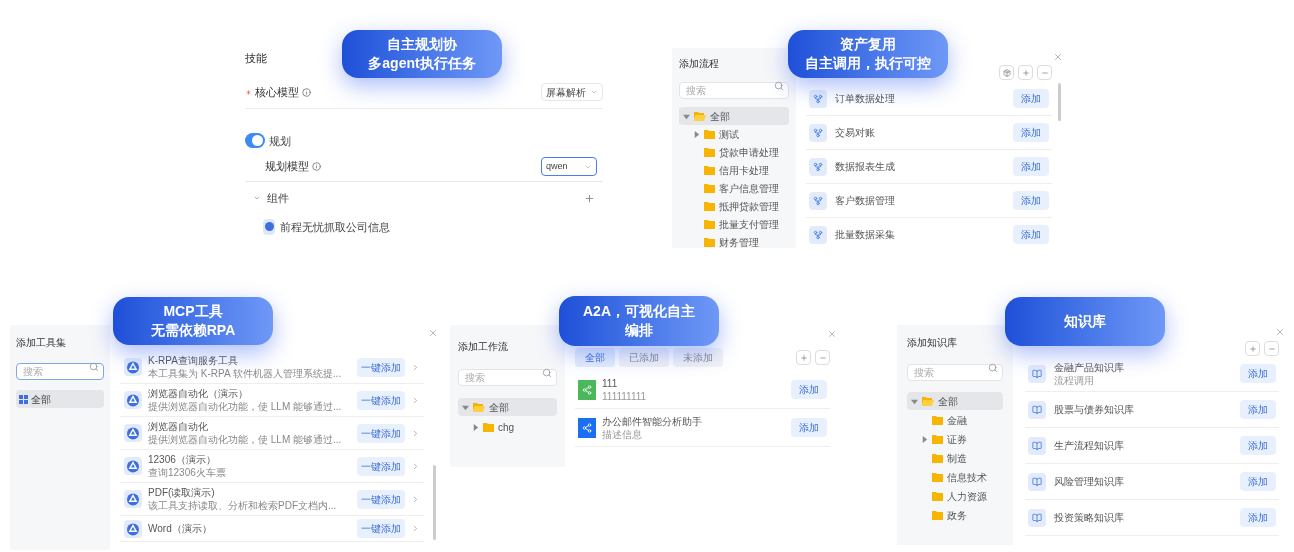  Describe the element at coordinates (868, 63) in the screenshot. I see `callout-text: 自主调用，执行可控` at that location.